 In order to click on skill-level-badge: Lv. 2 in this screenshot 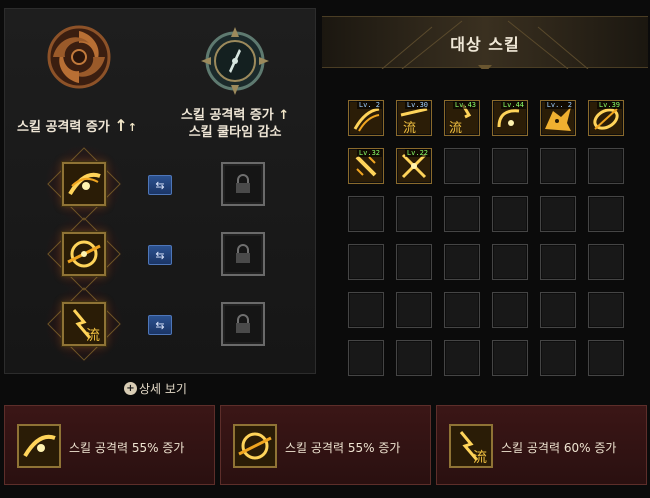, I will do `click(369, 105)`.